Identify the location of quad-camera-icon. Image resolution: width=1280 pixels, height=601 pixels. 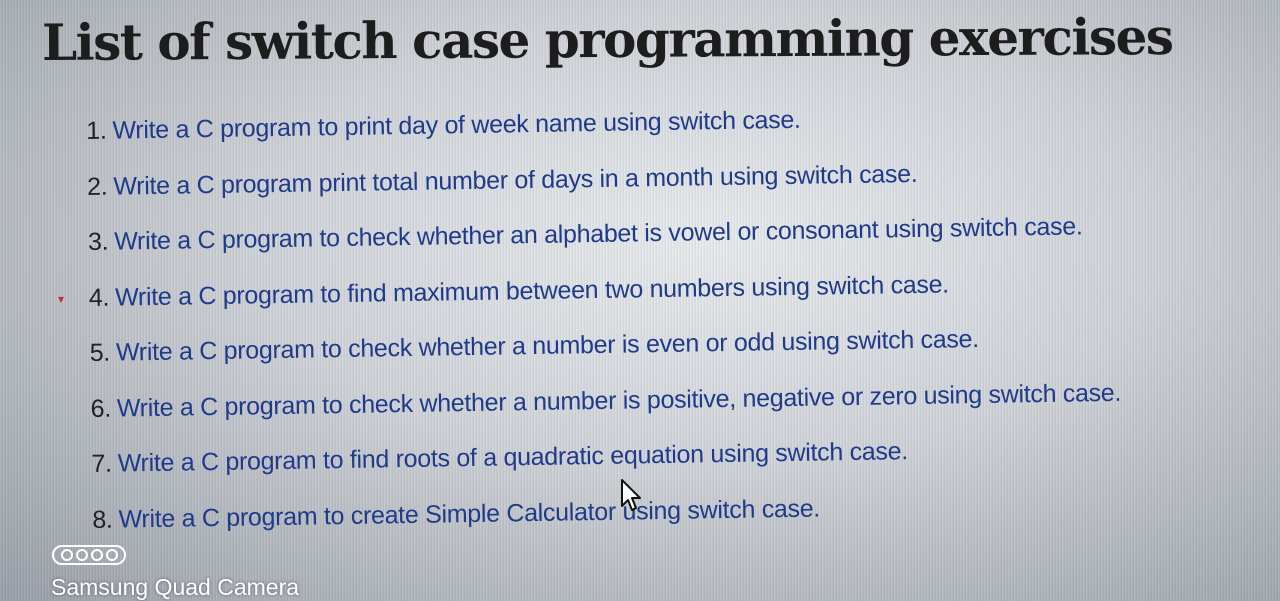
(89, 555).